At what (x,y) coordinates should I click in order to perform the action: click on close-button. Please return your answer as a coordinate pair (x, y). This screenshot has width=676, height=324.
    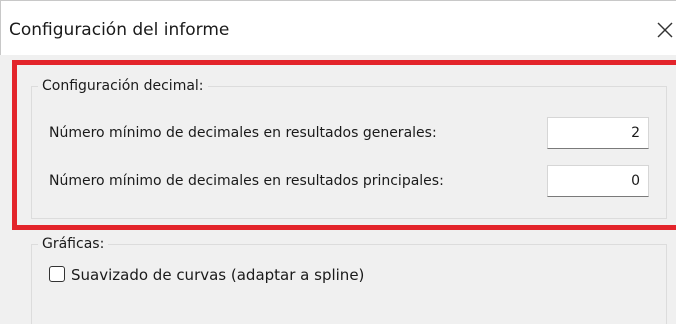
    Looking at the image, I should click on (665, 30).